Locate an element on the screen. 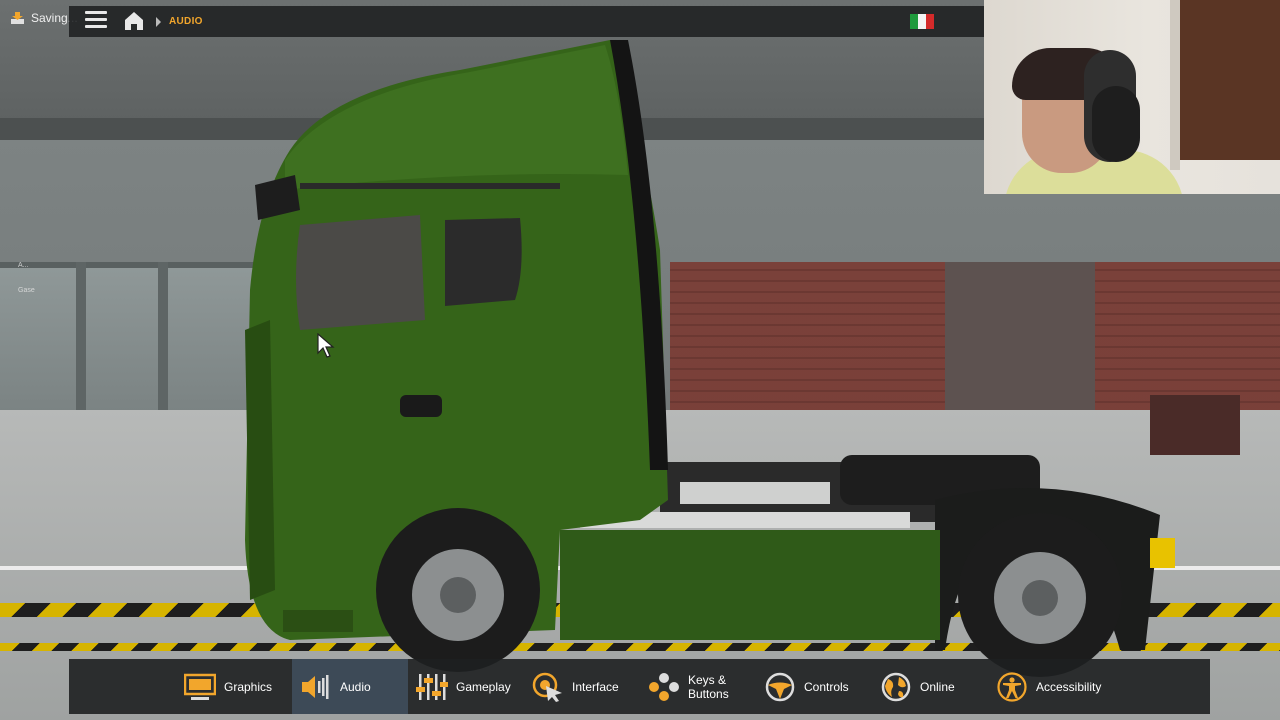  tab-label: Controls is located at coordinates (826, 686).